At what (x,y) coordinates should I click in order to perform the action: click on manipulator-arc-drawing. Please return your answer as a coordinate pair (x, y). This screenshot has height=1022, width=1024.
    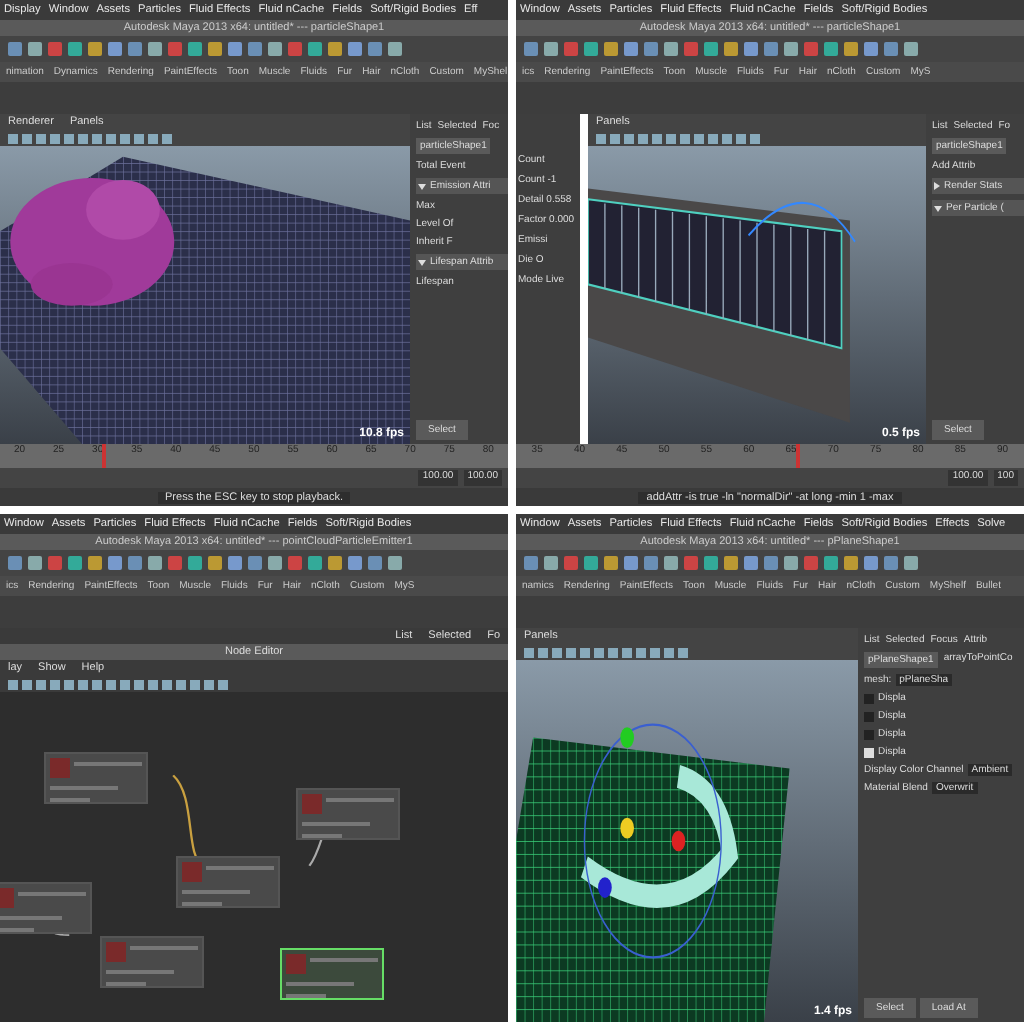
    Looking at the image, I should click on (801, 222).